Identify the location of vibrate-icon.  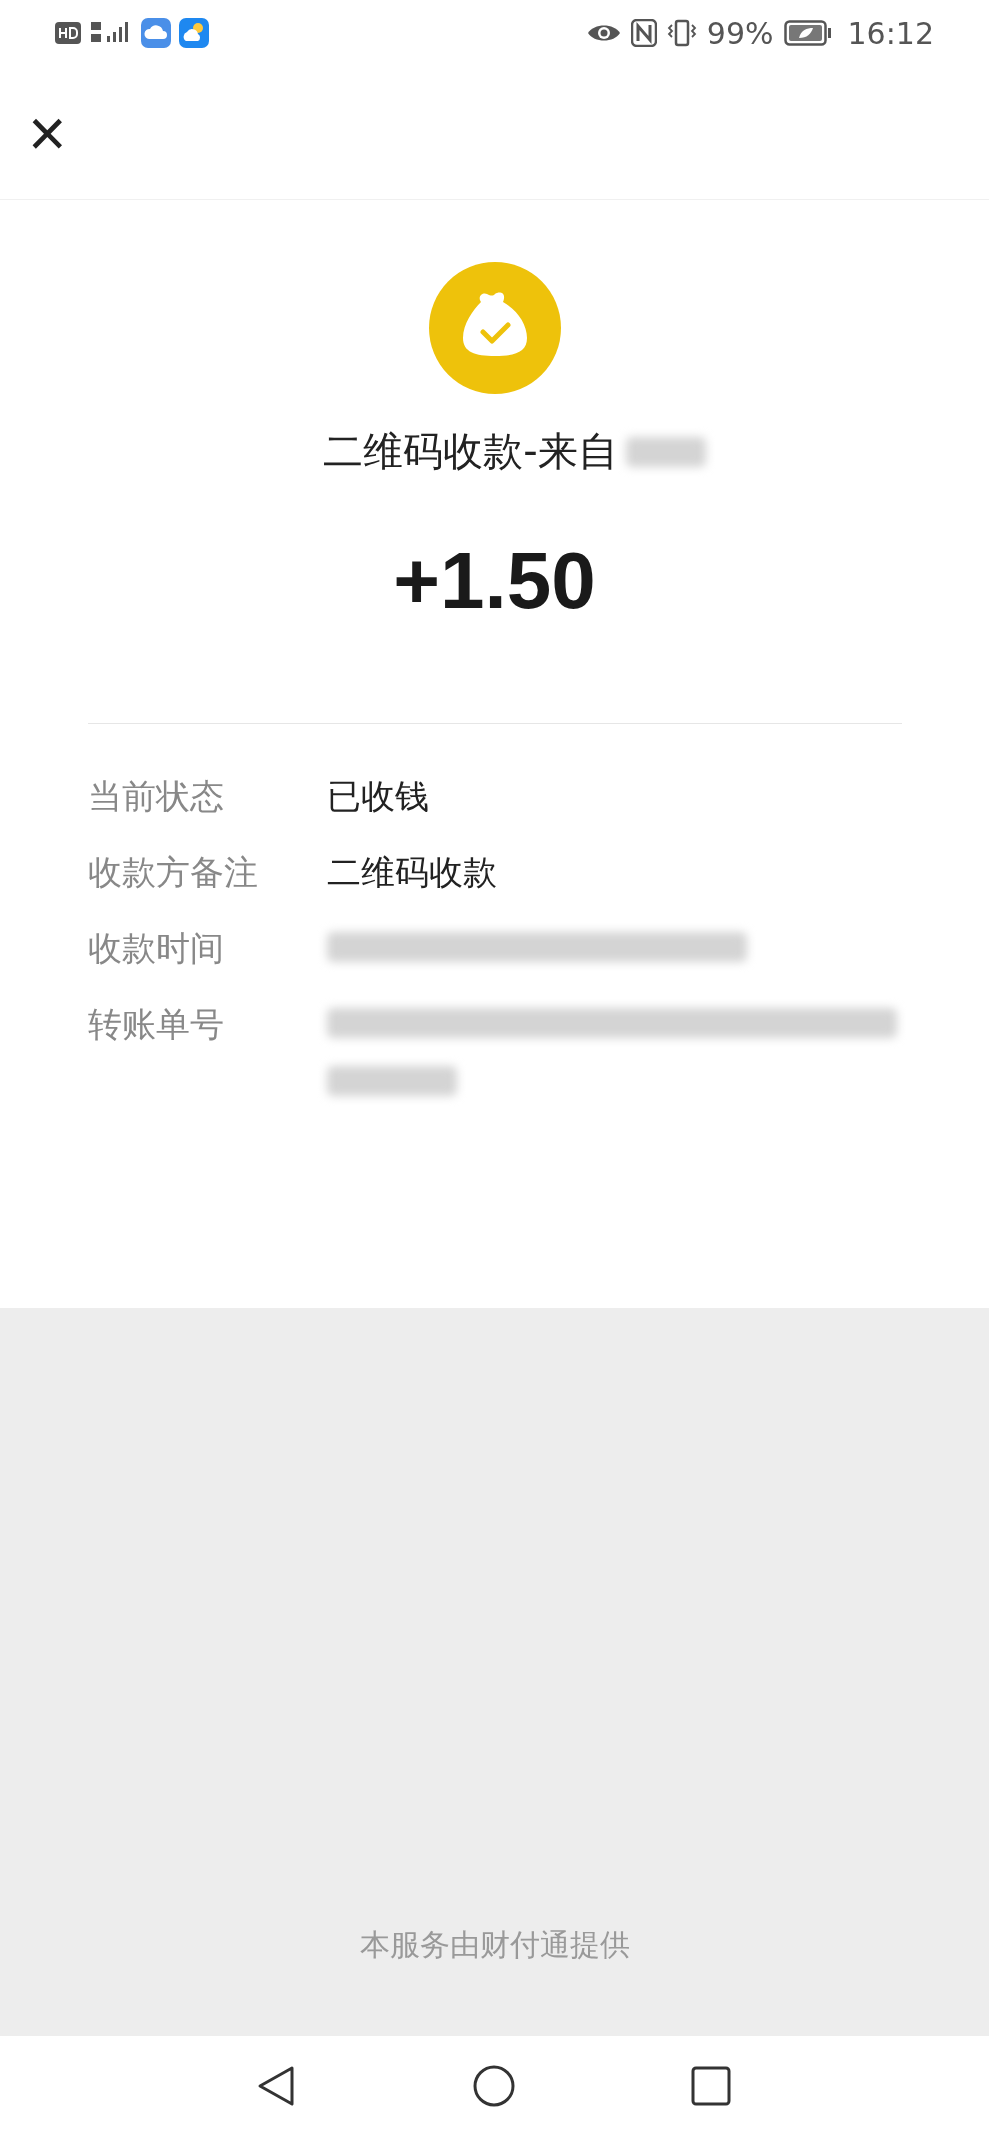
(681, 33).